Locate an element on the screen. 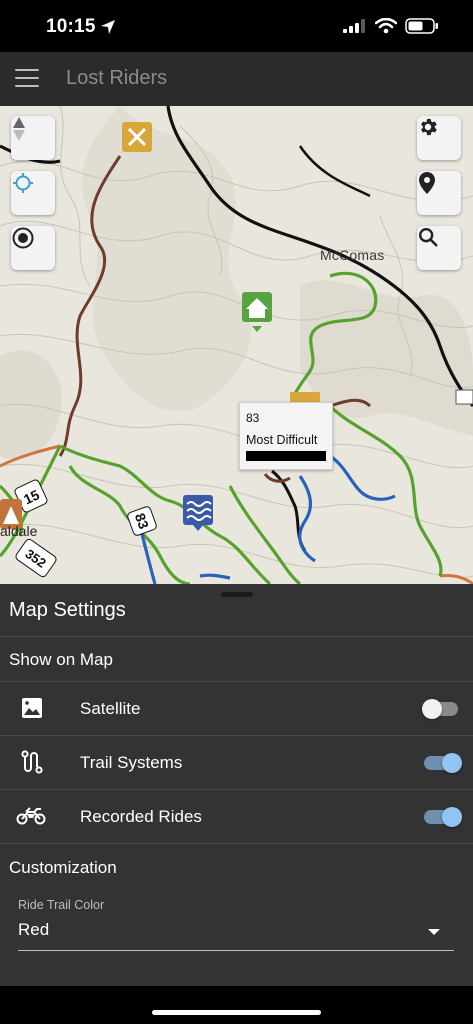 The width and height of the screenshot is (473, 1024). locate-me-button is located at coordinates (33, 193).